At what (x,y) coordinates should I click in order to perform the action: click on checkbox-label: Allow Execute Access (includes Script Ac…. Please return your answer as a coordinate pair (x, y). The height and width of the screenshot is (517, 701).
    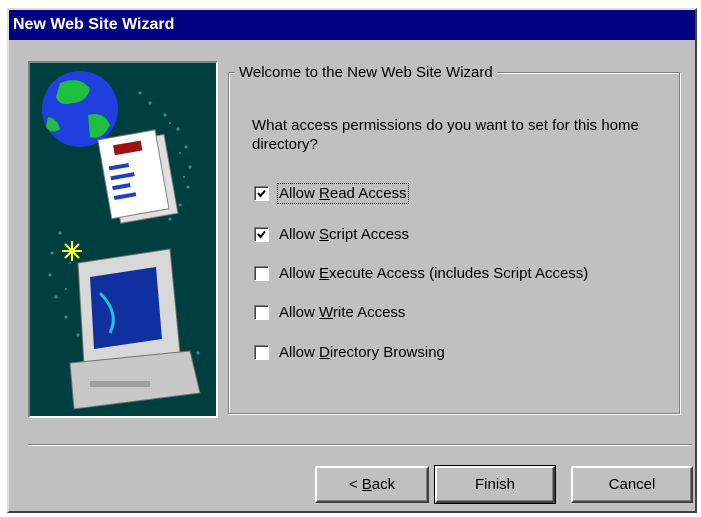
    Looking at the image, I should click on (434, 273).